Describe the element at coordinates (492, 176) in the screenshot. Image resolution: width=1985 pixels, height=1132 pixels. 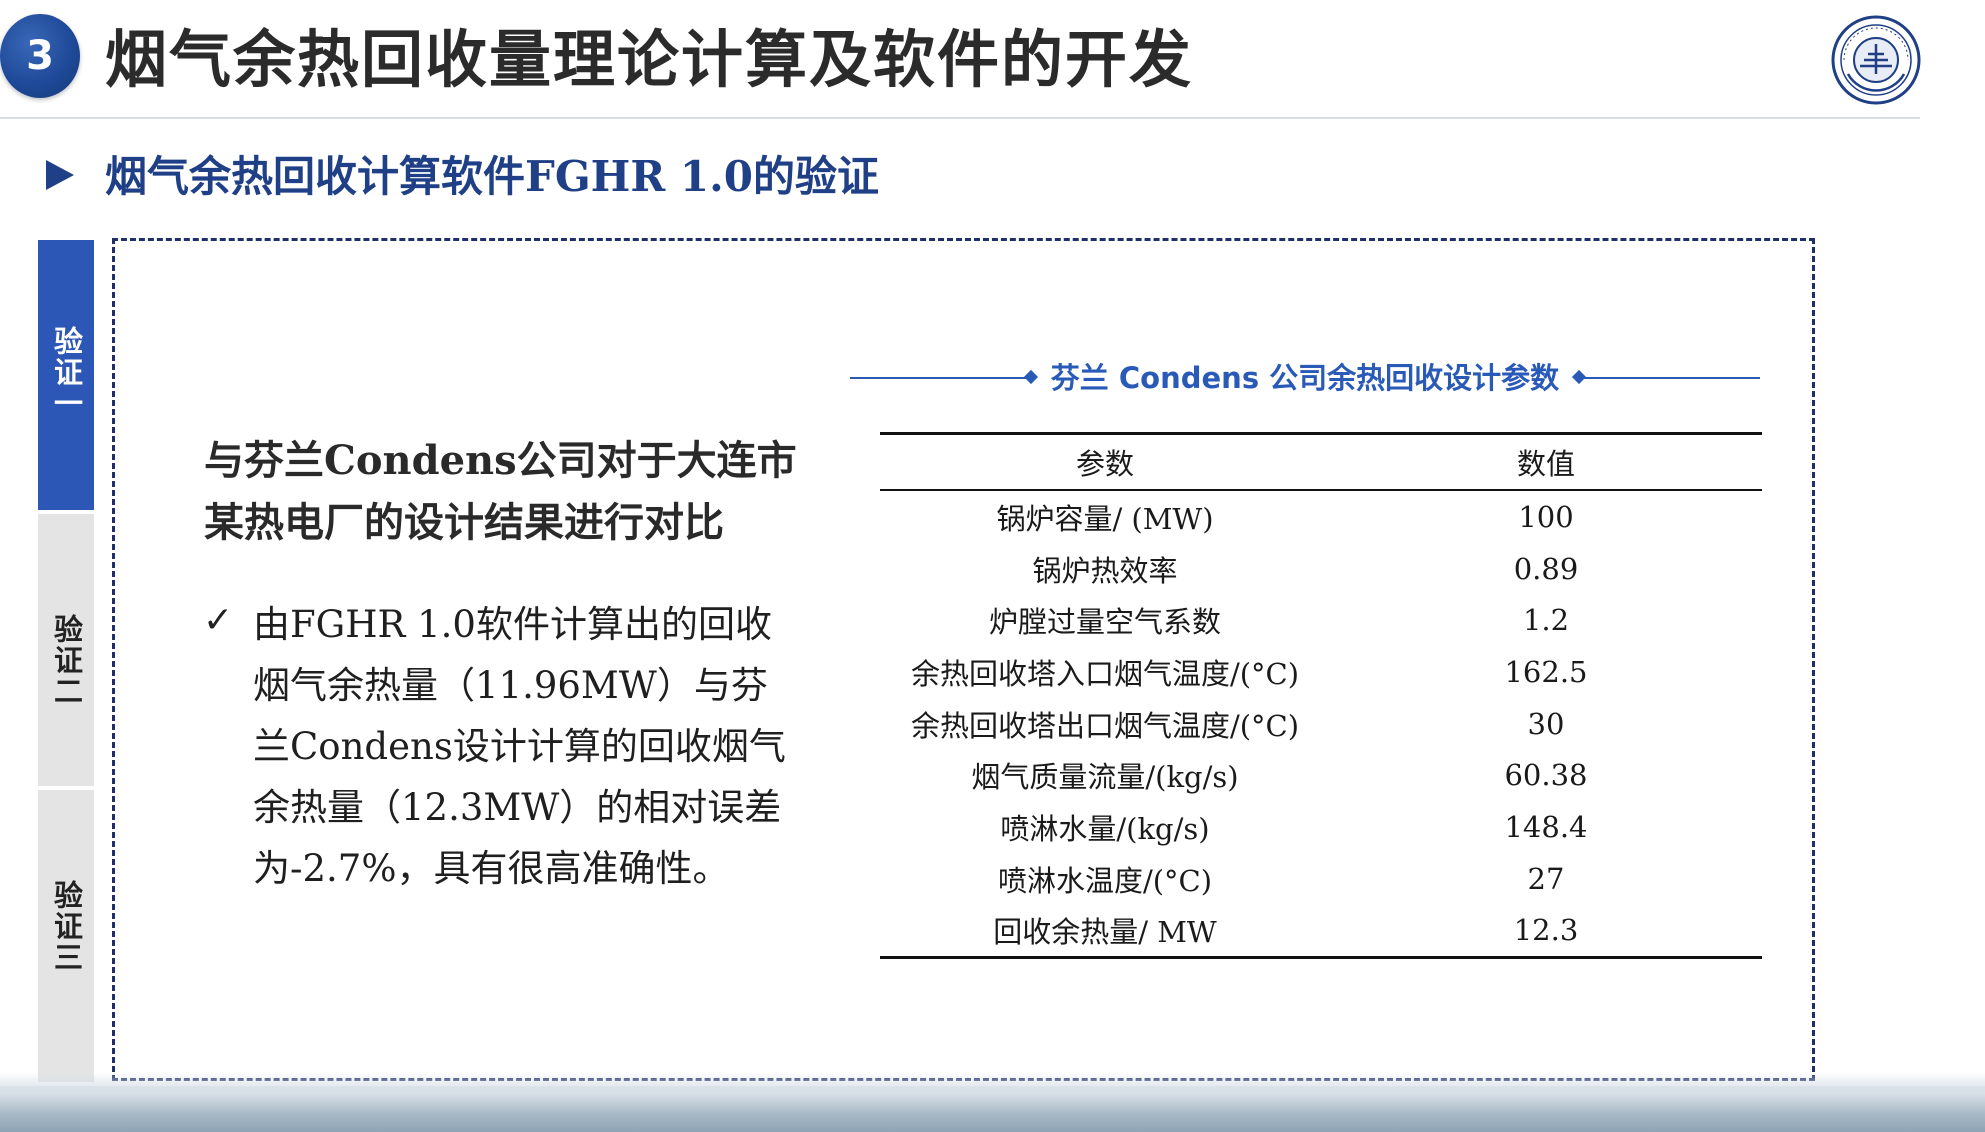
I see `section-subtitle: 烟气余热回收计算软件FGHR 1.0的验证` at that location.